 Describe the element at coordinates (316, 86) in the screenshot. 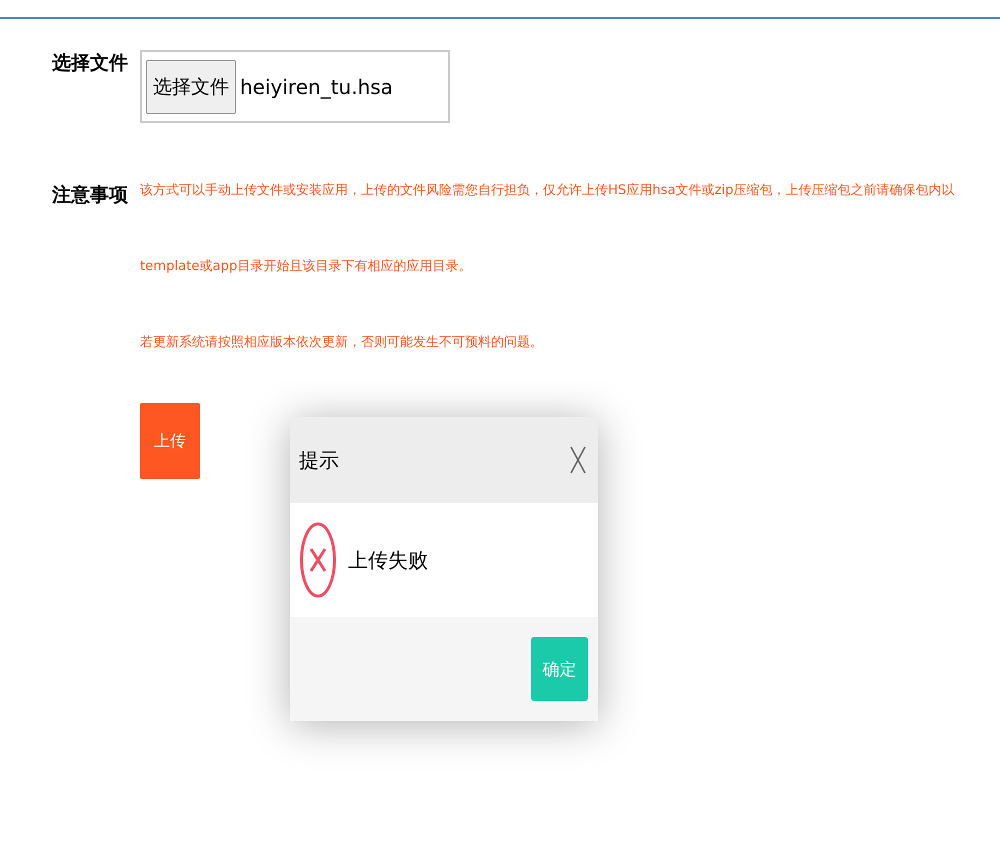

I see `file-name: heiyiren_tu.hsa` at that location.